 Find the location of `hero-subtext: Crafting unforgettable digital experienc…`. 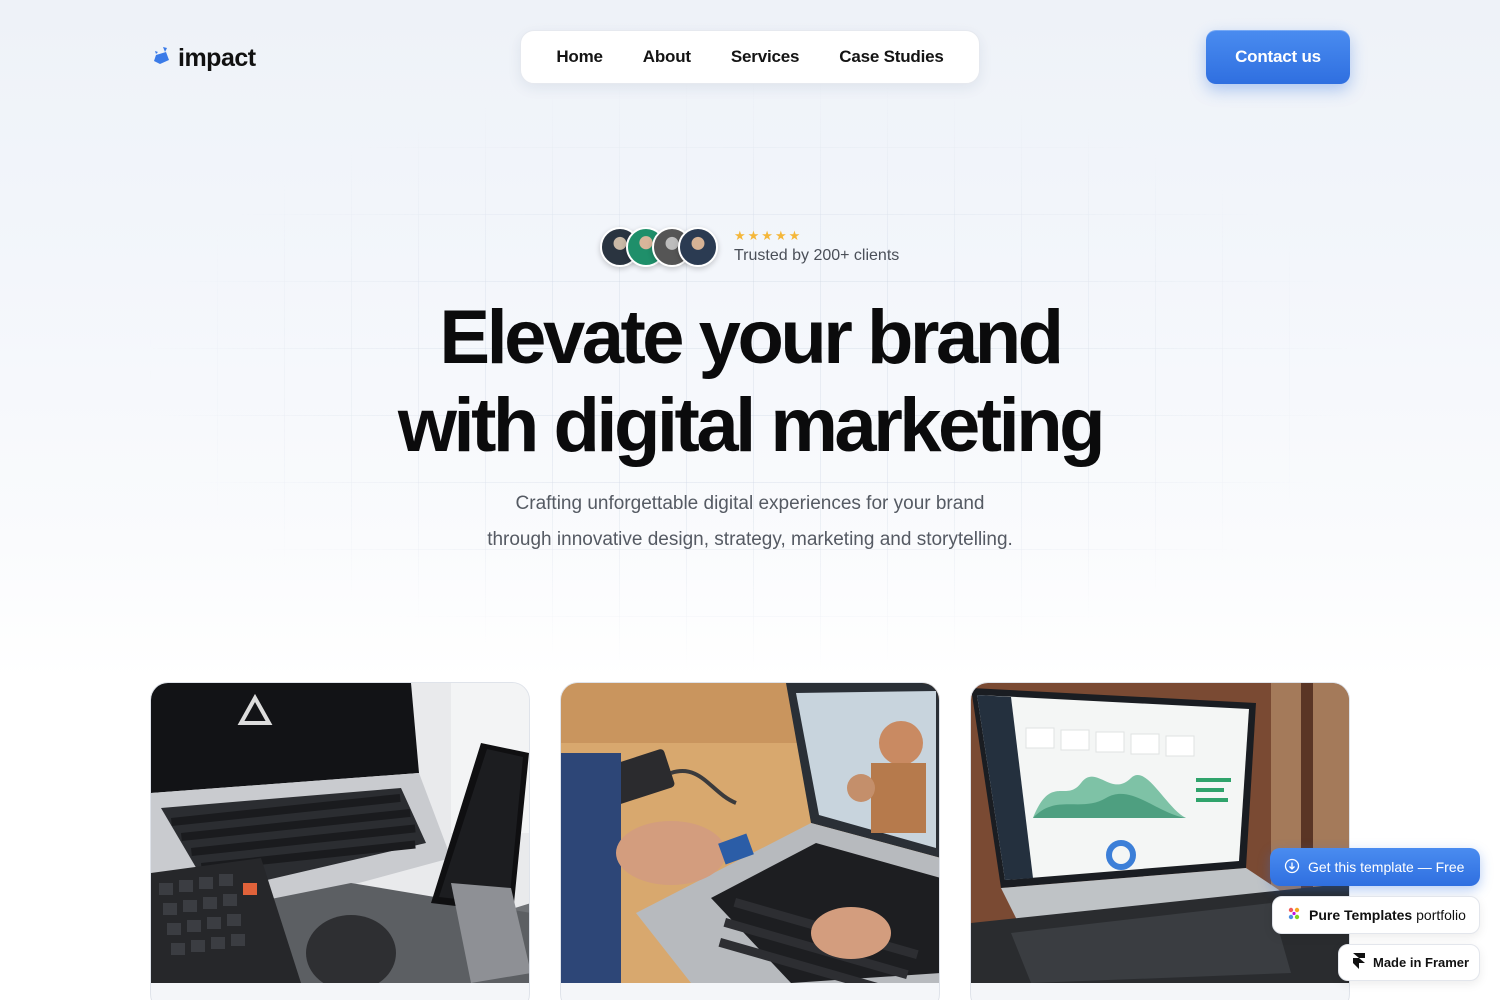

hero-subtext: Crafting unforgettable digital experienc… is located at coordinates (750, 522).